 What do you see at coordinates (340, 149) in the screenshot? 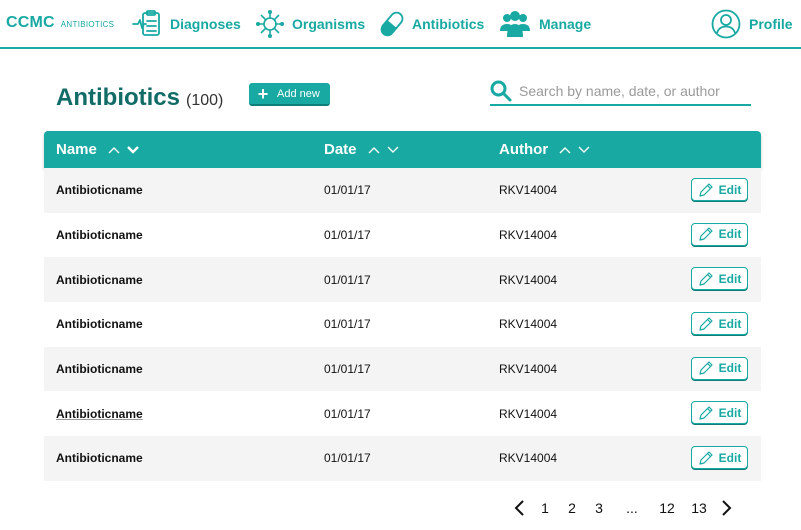
I see `column-date-label: Date` at bounding box center [340, 149].